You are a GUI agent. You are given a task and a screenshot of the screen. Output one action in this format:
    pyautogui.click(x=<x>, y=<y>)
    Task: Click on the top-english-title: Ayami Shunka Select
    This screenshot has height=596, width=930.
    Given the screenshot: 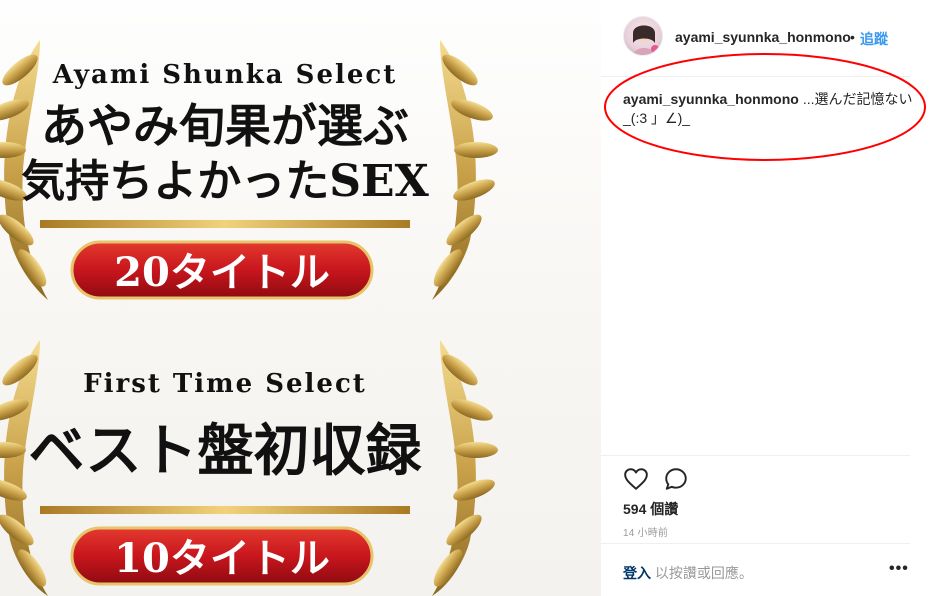 What is the action you would take?
    pyautogui.click(x=225, y=75)
    